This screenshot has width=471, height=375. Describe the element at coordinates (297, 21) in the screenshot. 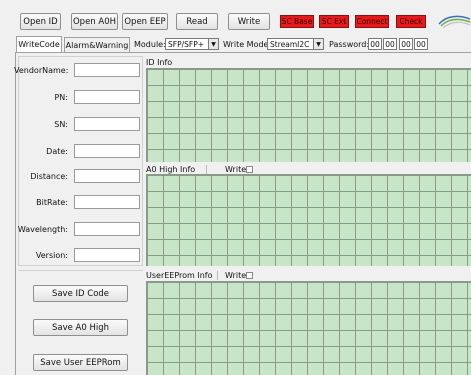

I see `sc-base-button: SC Base` at that location.